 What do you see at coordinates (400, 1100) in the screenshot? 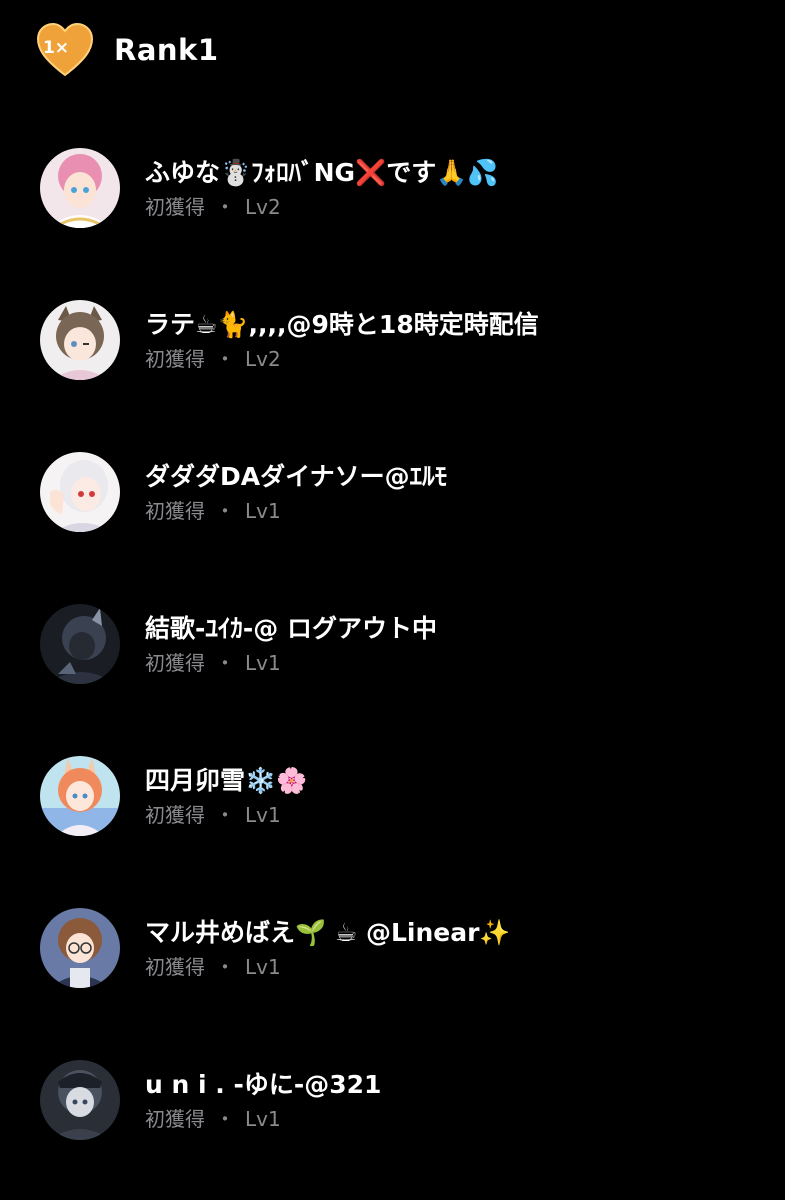
I see `list-item: u n i . -ゆに-@321 初獲得・ Lv1` at bounding box center [400, 1100].